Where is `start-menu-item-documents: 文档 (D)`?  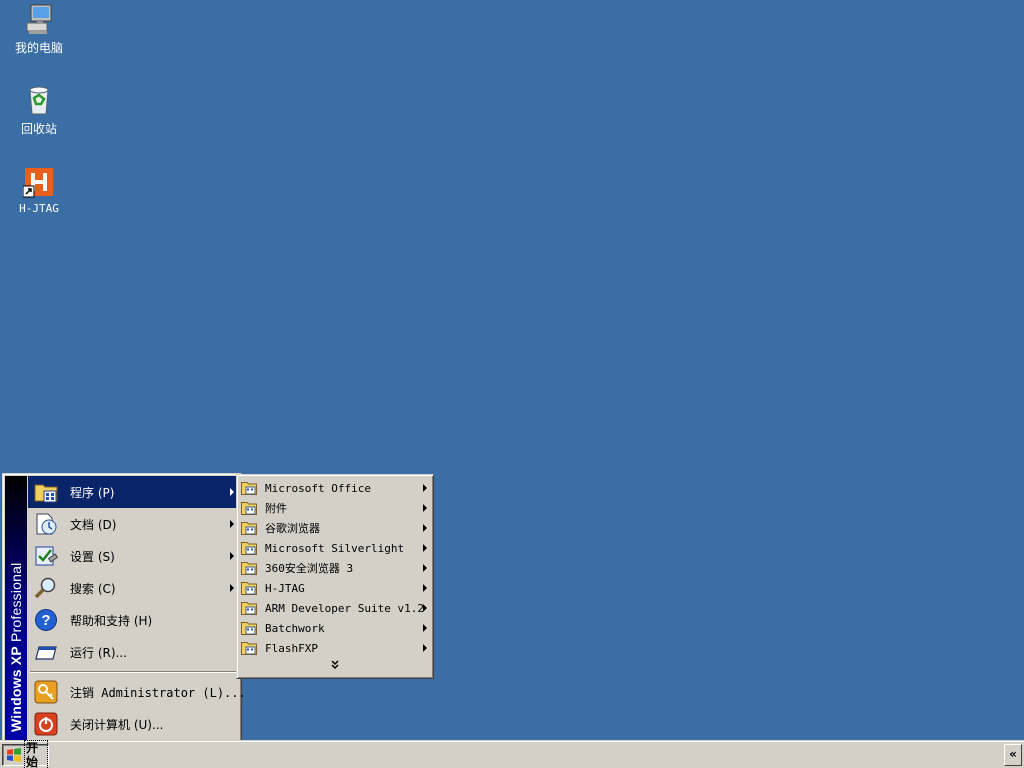
start-menu-item-documents: 文档 (D) is located at coordinates (133, 524).